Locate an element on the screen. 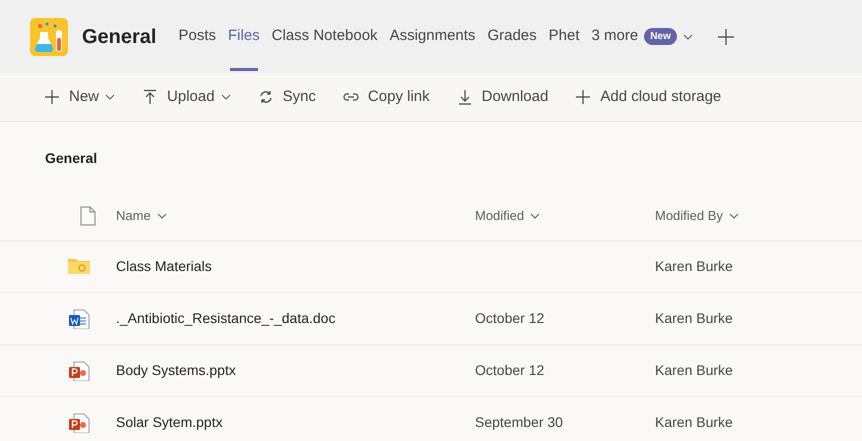 Image resolution: width=862 pixels, height=441 pixels. file-name-link: ._Antibiotic_Resistance_-_data.doc is located at coordinates (226, 318).